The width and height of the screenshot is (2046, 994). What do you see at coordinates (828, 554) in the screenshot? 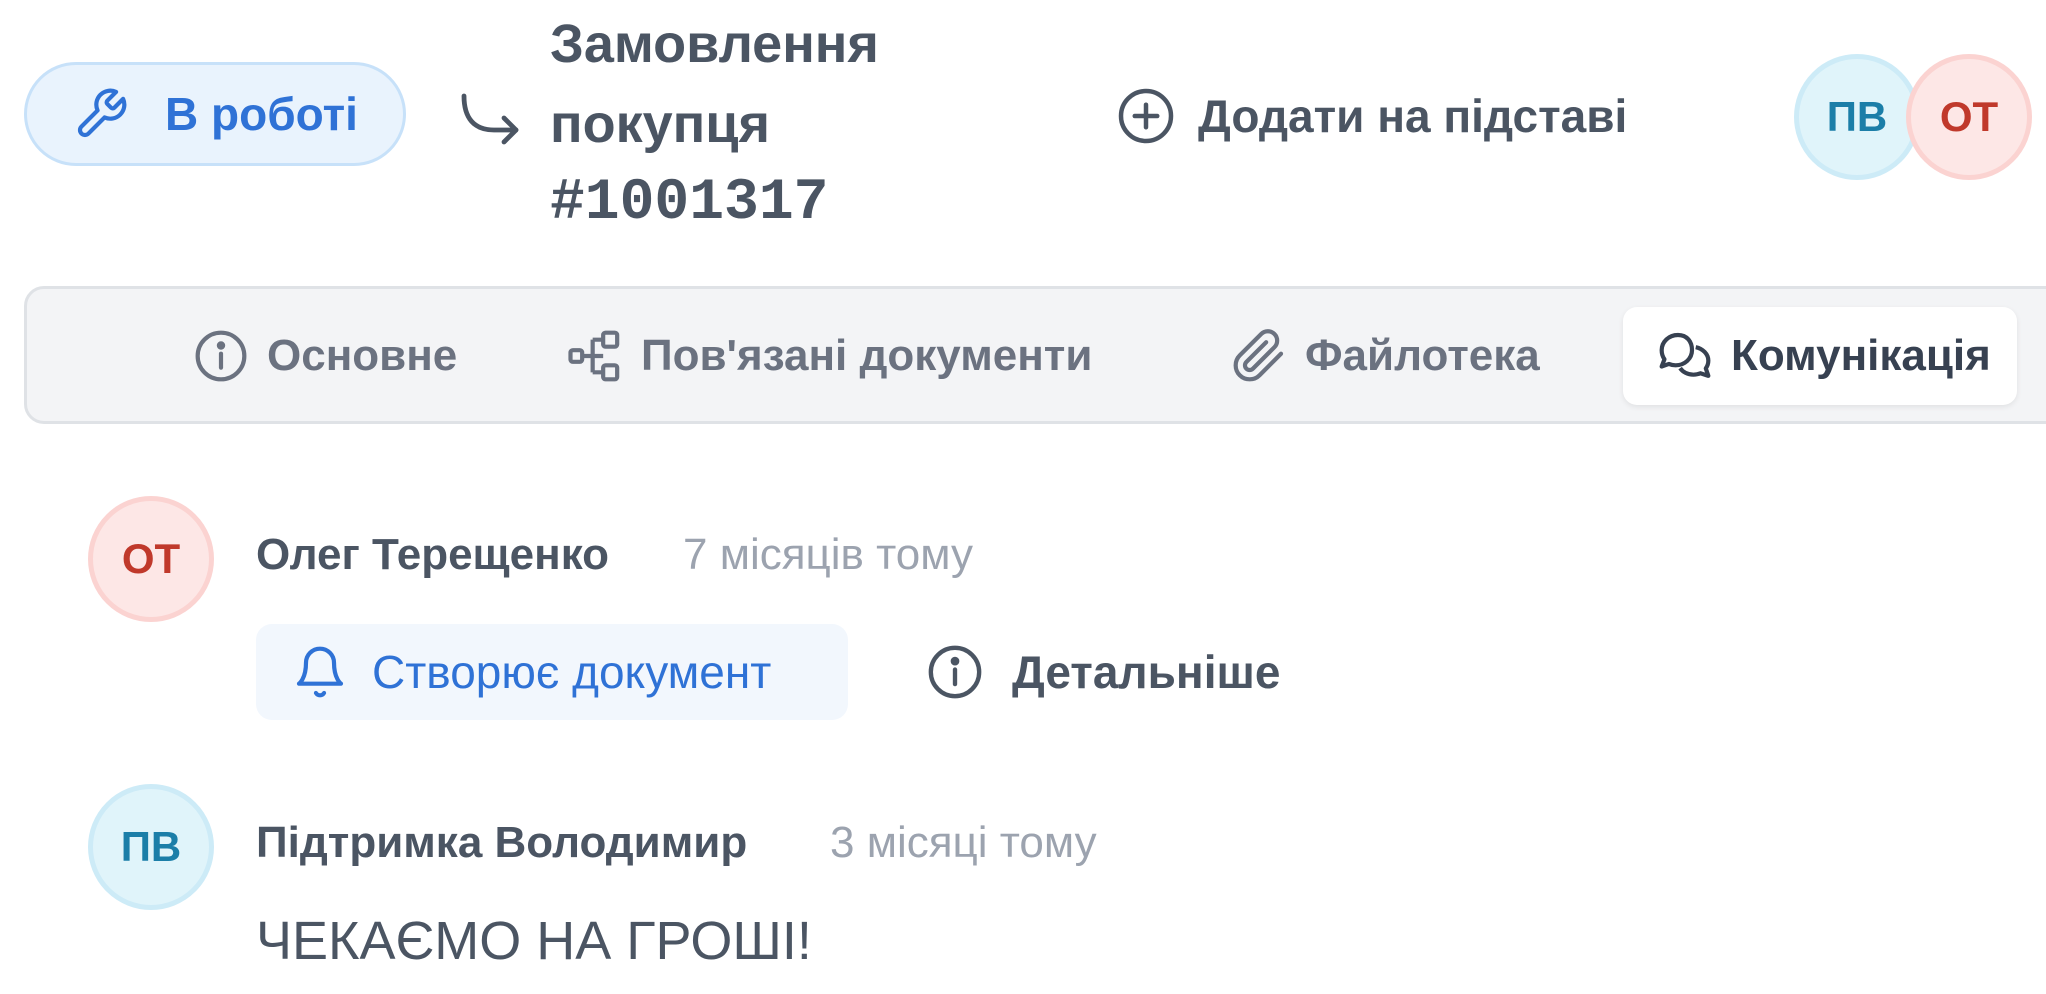
I see `timestamp: 7 місяців тому` at bounding box center [828, 554].